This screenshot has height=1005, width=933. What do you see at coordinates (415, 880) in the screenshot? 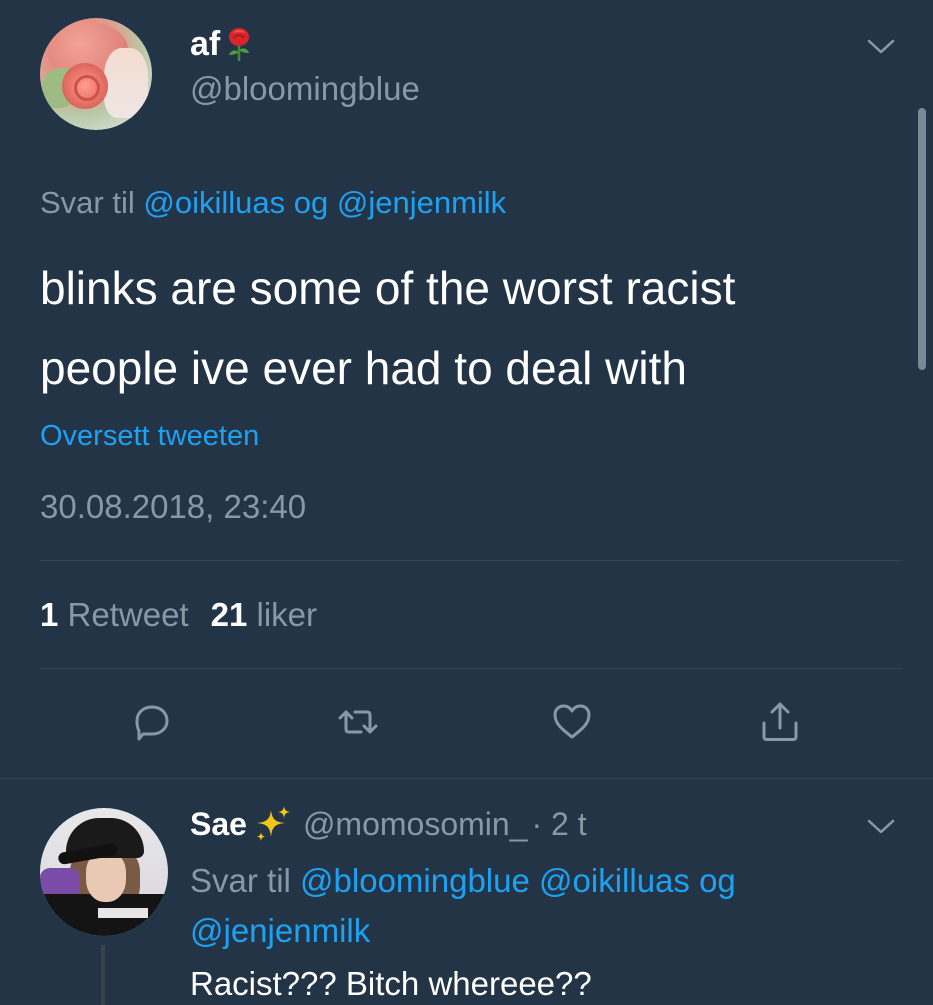
I see `mention-link: @bloomingblue` at bounding box center [415, 880].